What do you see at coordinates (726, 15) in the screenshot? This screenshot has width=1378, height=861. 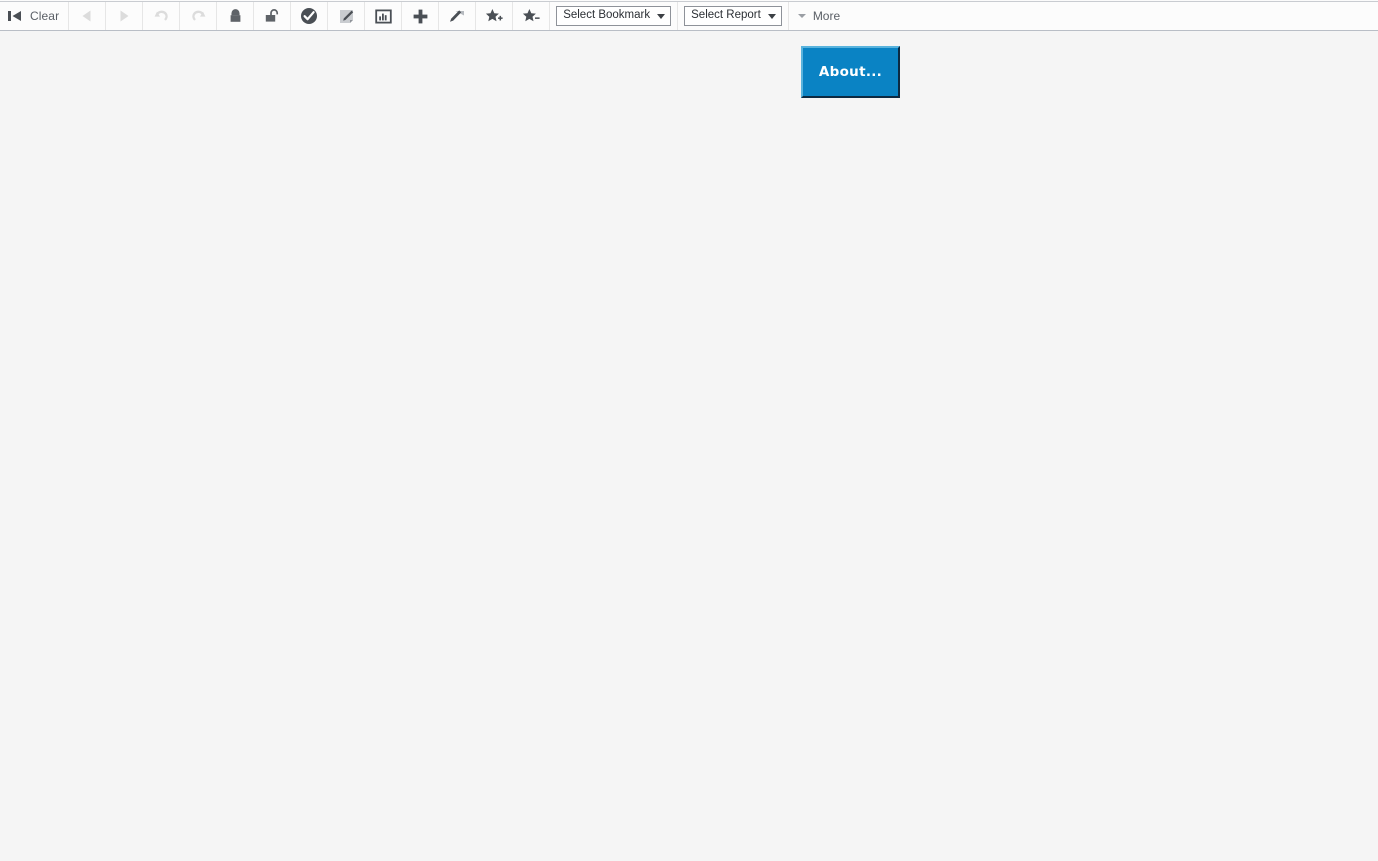 I see `select-report-label: Select Report` at bounding box center [726, 15].